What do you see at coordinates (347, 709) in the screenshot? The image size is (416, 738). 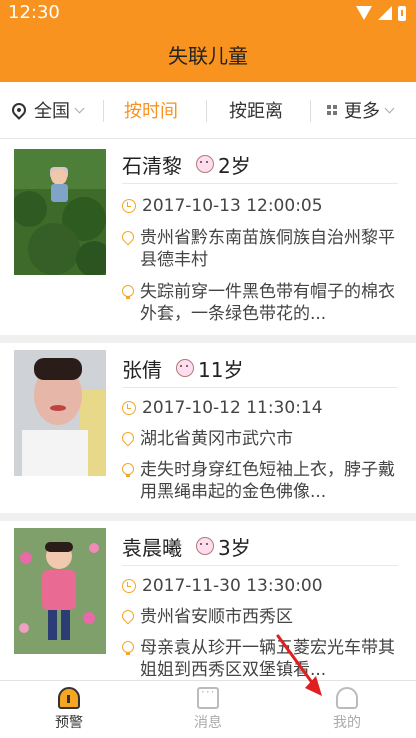 I see `tab-me: 我的` at bounding box center [347, 709].